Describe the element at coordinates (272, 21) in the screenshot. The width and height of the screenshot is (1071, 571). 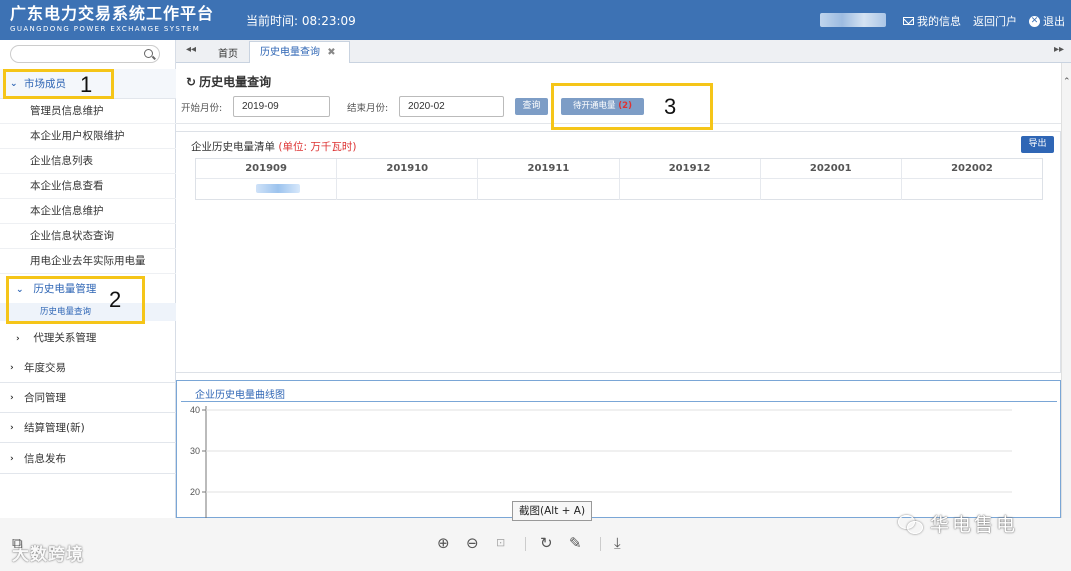
I see `current-time-label: 当前时间:` at that location.